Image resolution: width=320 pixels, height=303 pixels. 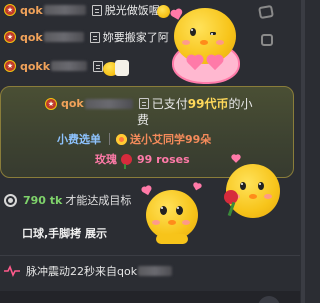 What do you see at coordinates (35, 66) in the screenshot?
I see `username: qokk` at bounding box center [35, 66].